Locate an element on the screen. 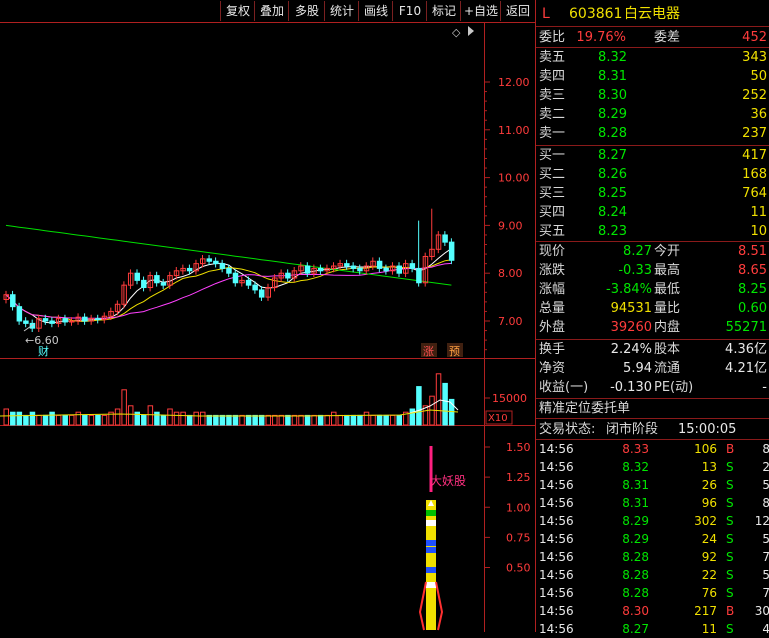  diamond-icon: ◇ is located at coordinates (456, 32).